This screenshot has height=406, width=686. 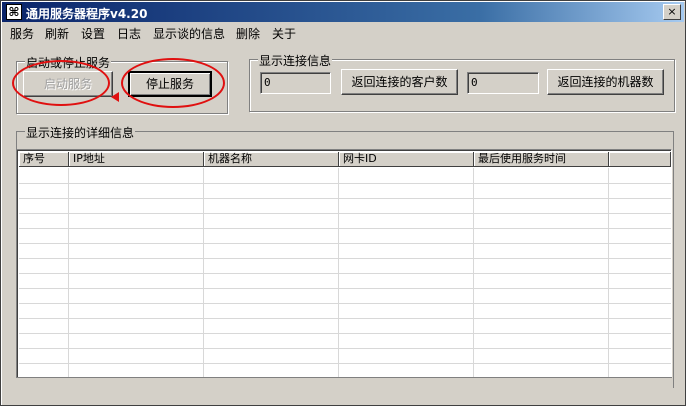 What do you see at coordinates (295, 83) in the screenshot?
I see `client-count-field: 0` at bounding box center [295, 83].